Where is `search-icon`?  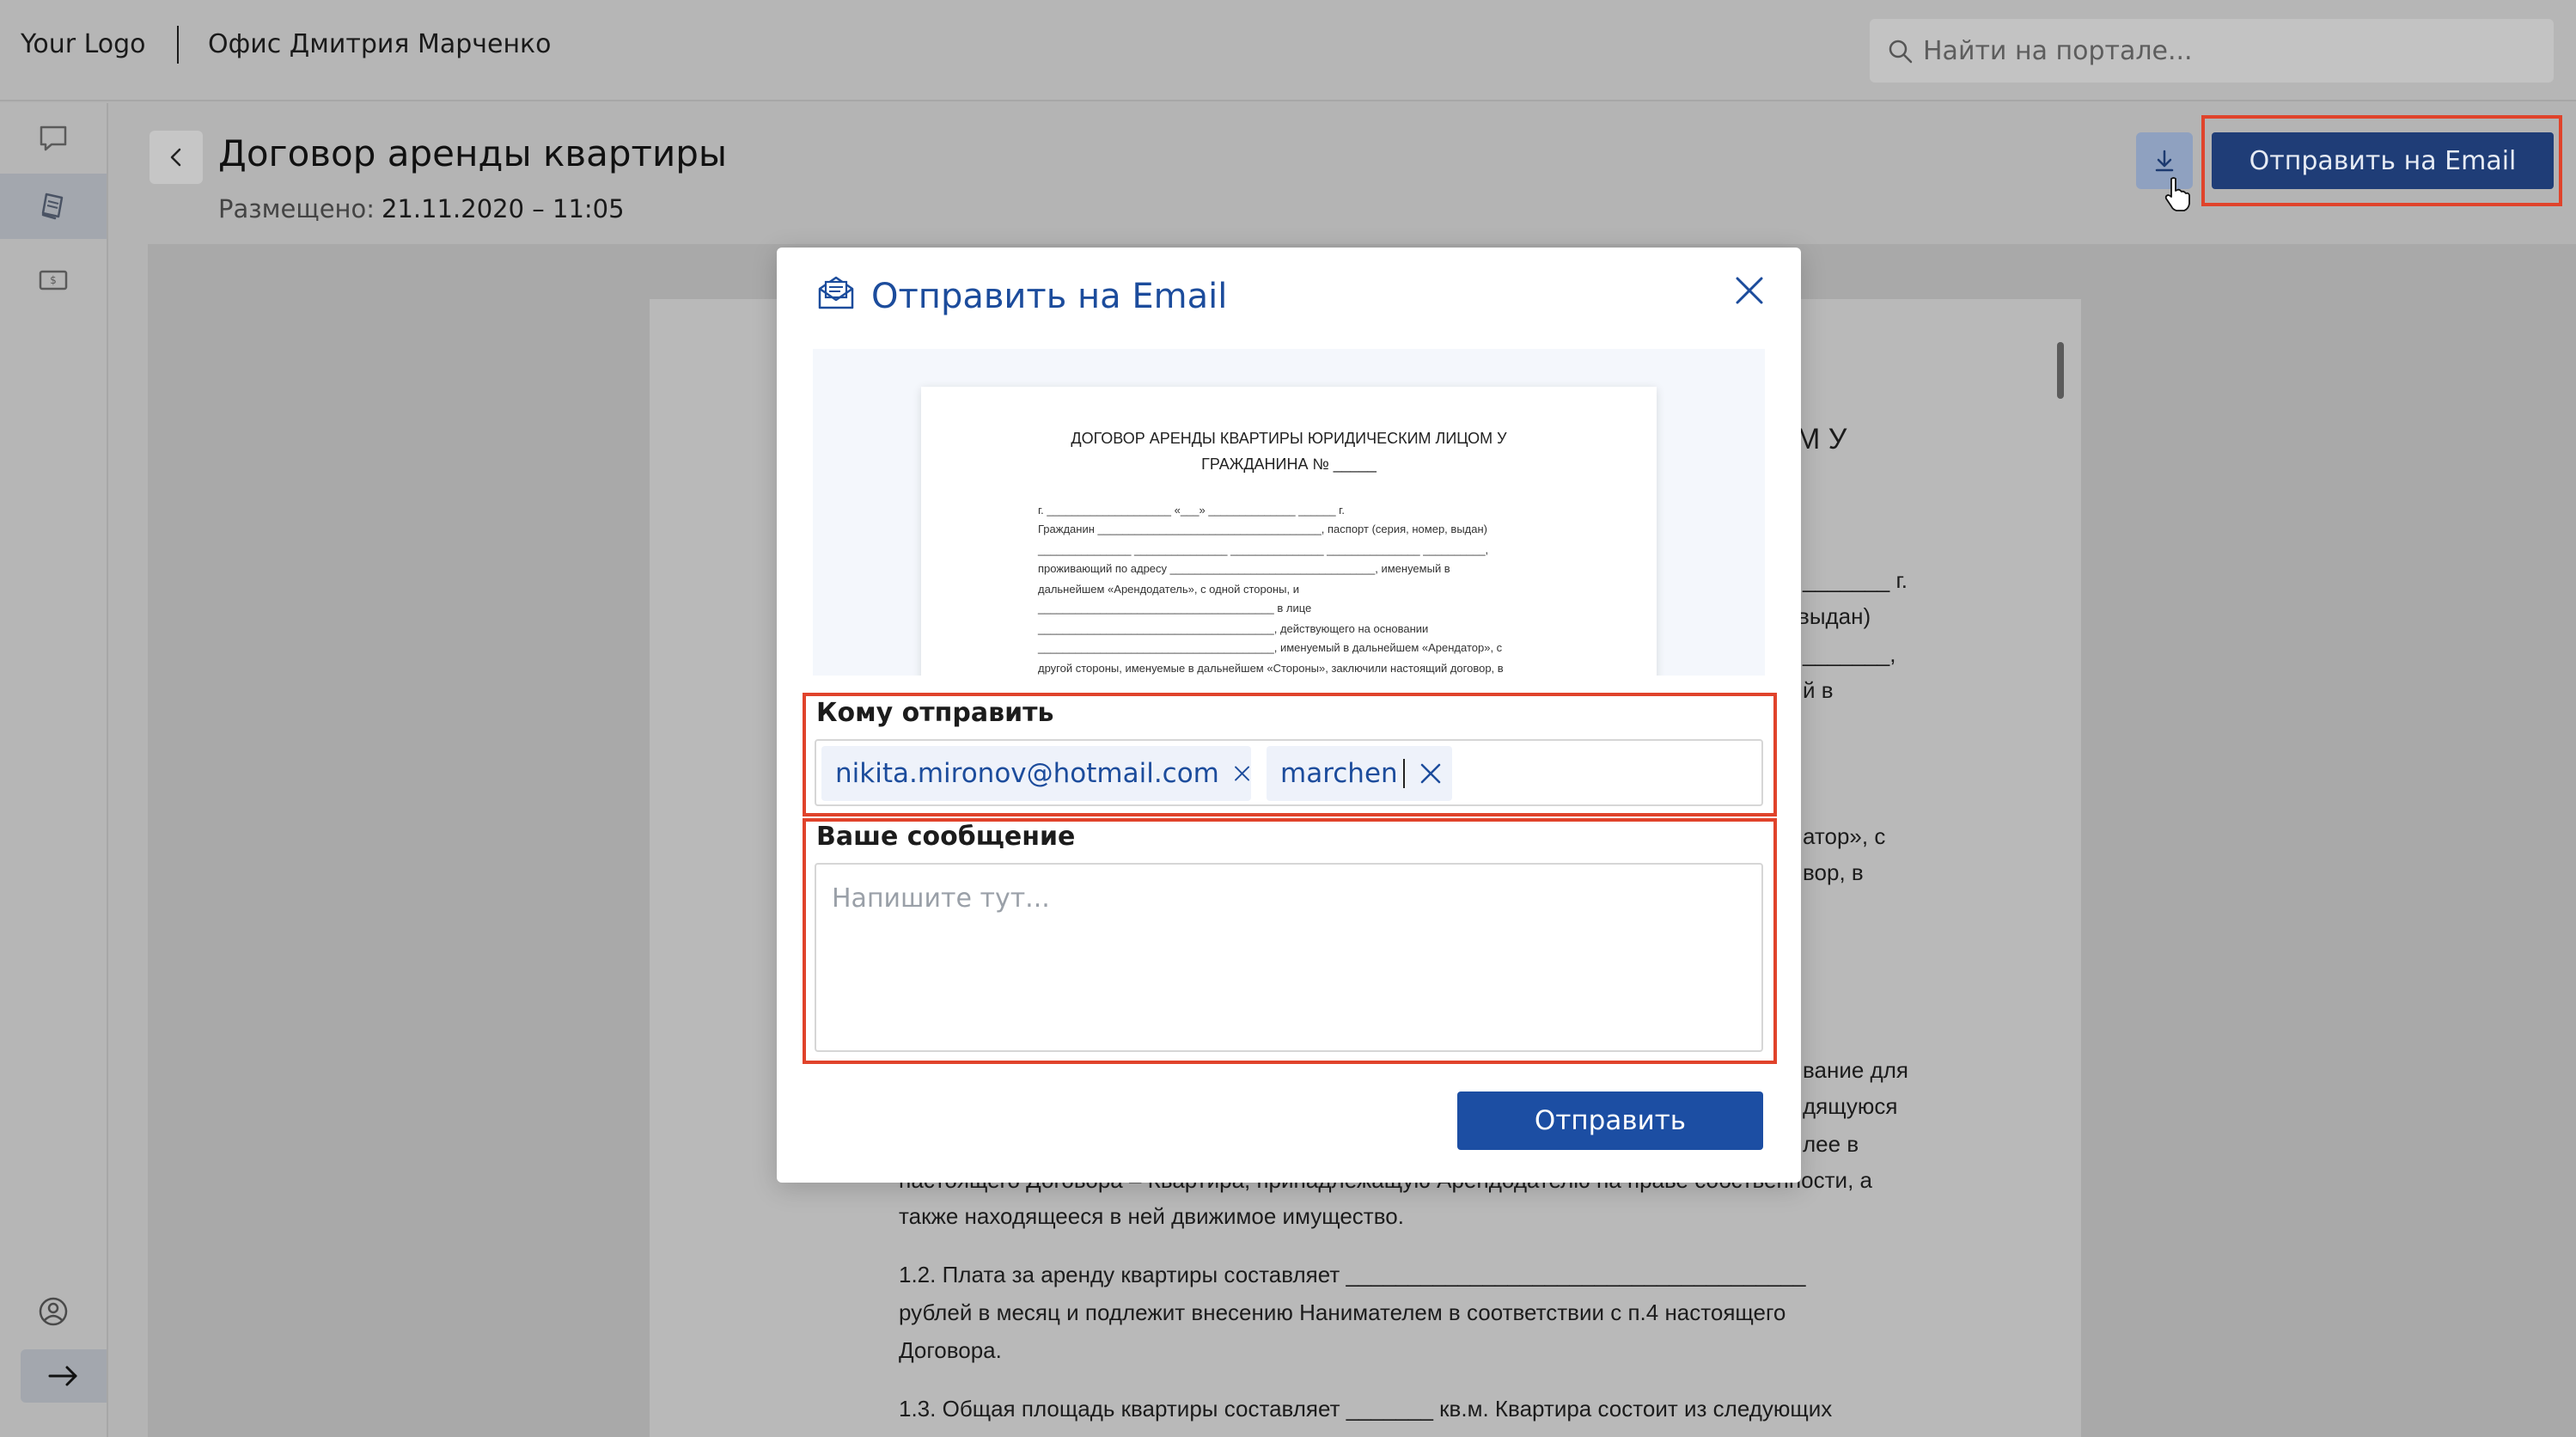
search-icon is located at coordinates (1901, 52).